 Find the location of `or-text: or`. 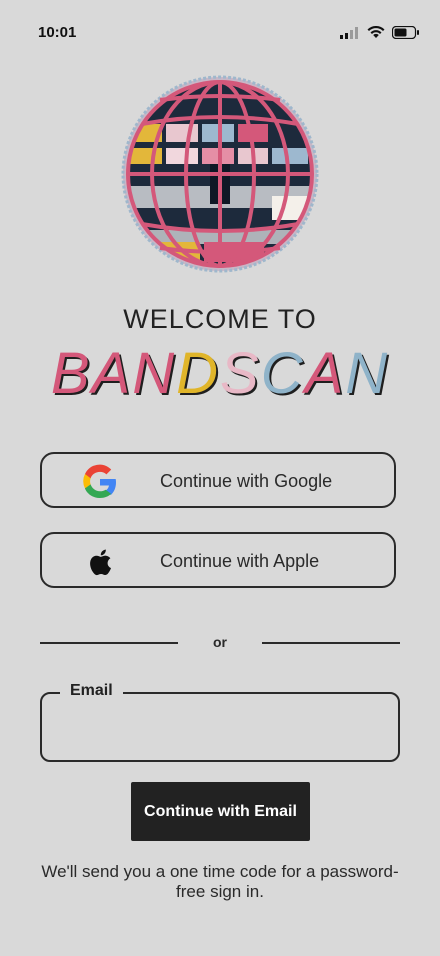

or-text: or is located at coordinates (220, 642).